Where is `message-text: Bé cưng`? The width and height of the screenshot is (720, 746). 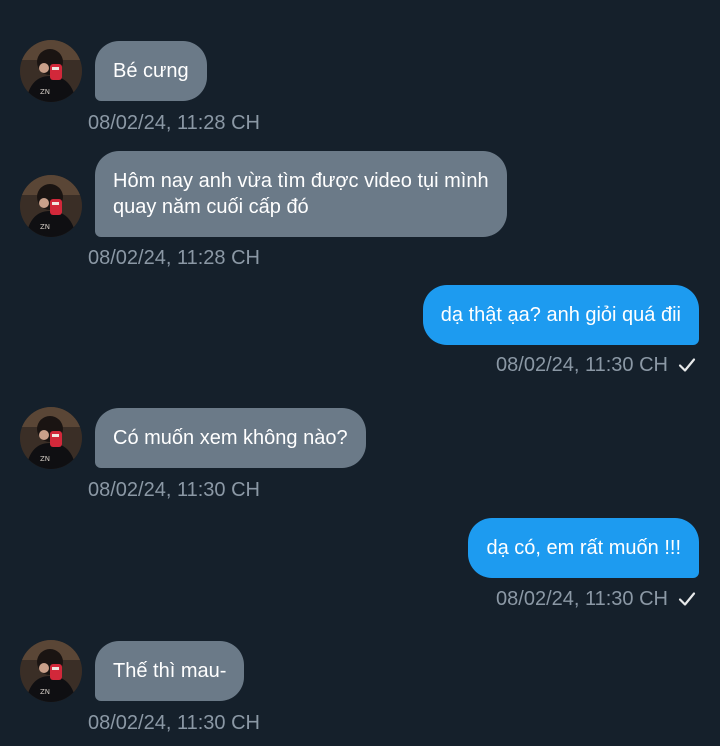
message-text: Bé cưng is located at coordinates (151, 71).